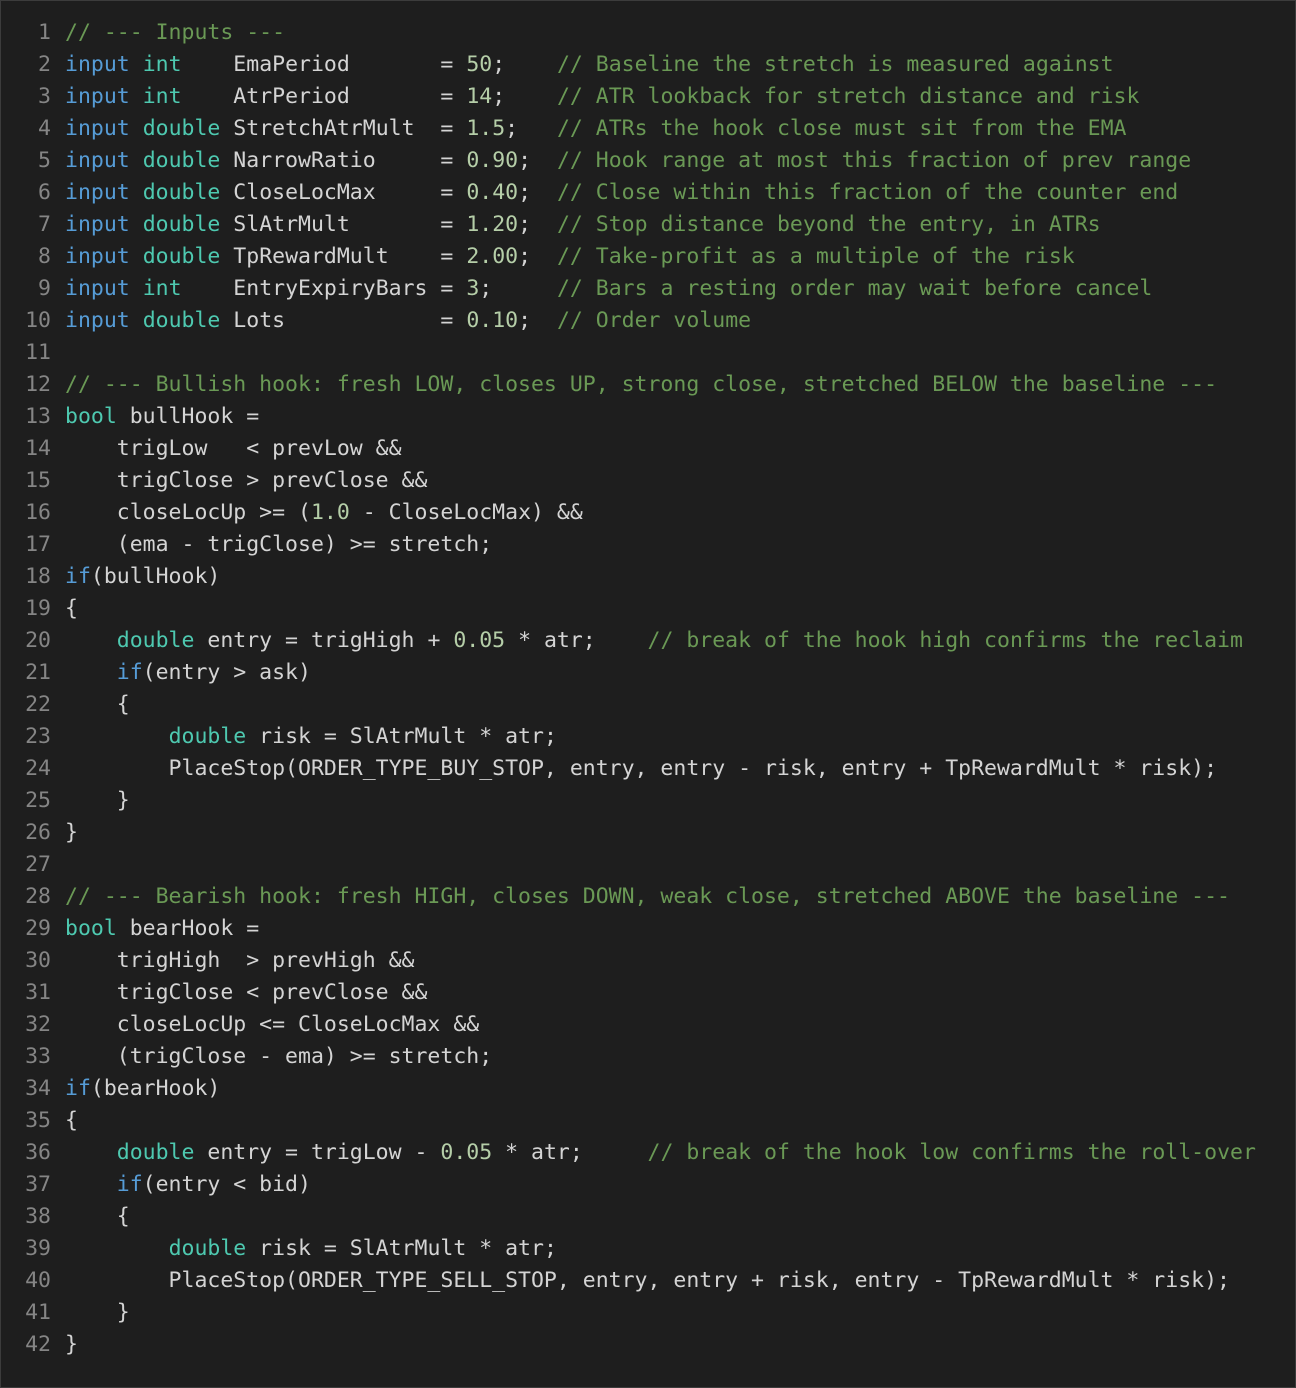 The width and height of the screenshot is (1296, 1388). I want to click on line-source: trigClose < prevClose &&, so click(246, 992).